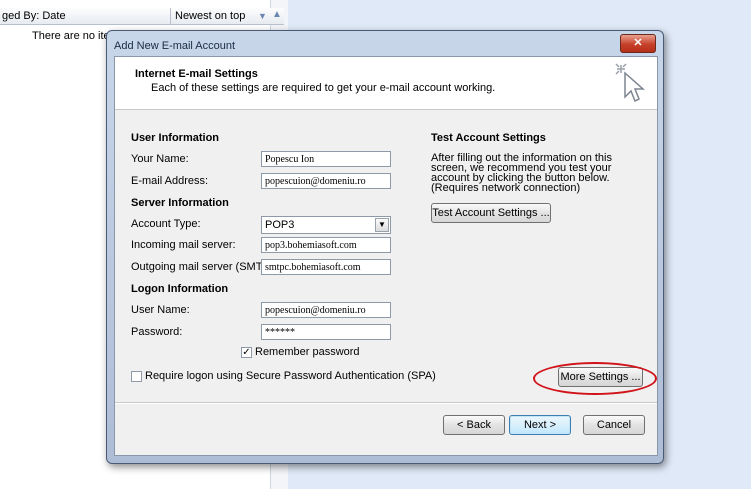  What do you see at coordinates (210, 16) in the screenshot?
I see `sort-order-label: Newest on top` at bounding box center [210, 16].